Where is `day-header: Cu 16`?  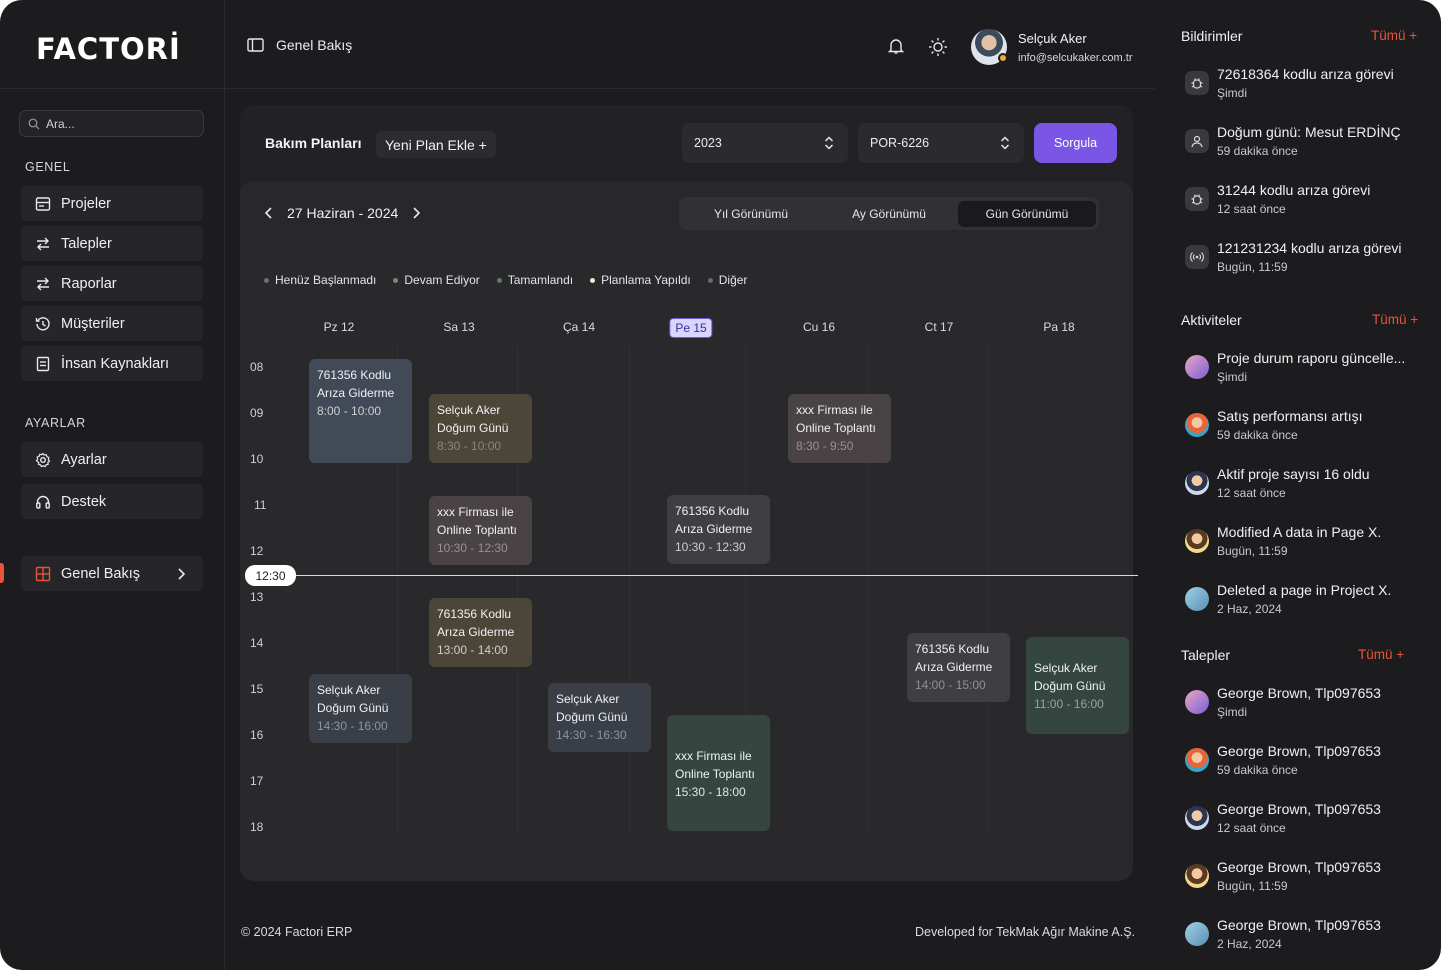
day-header: Cu 16 is located at coordinates (819, 327).